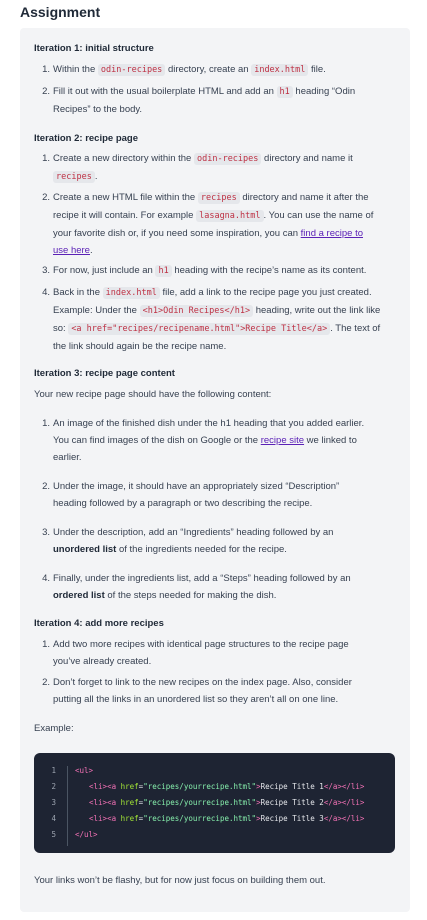 The height and width of the screenshot is (920, 427). Describe the element at coordinates (79, 595) in the screenshot. I see `bold-term: ordered list` at that location.